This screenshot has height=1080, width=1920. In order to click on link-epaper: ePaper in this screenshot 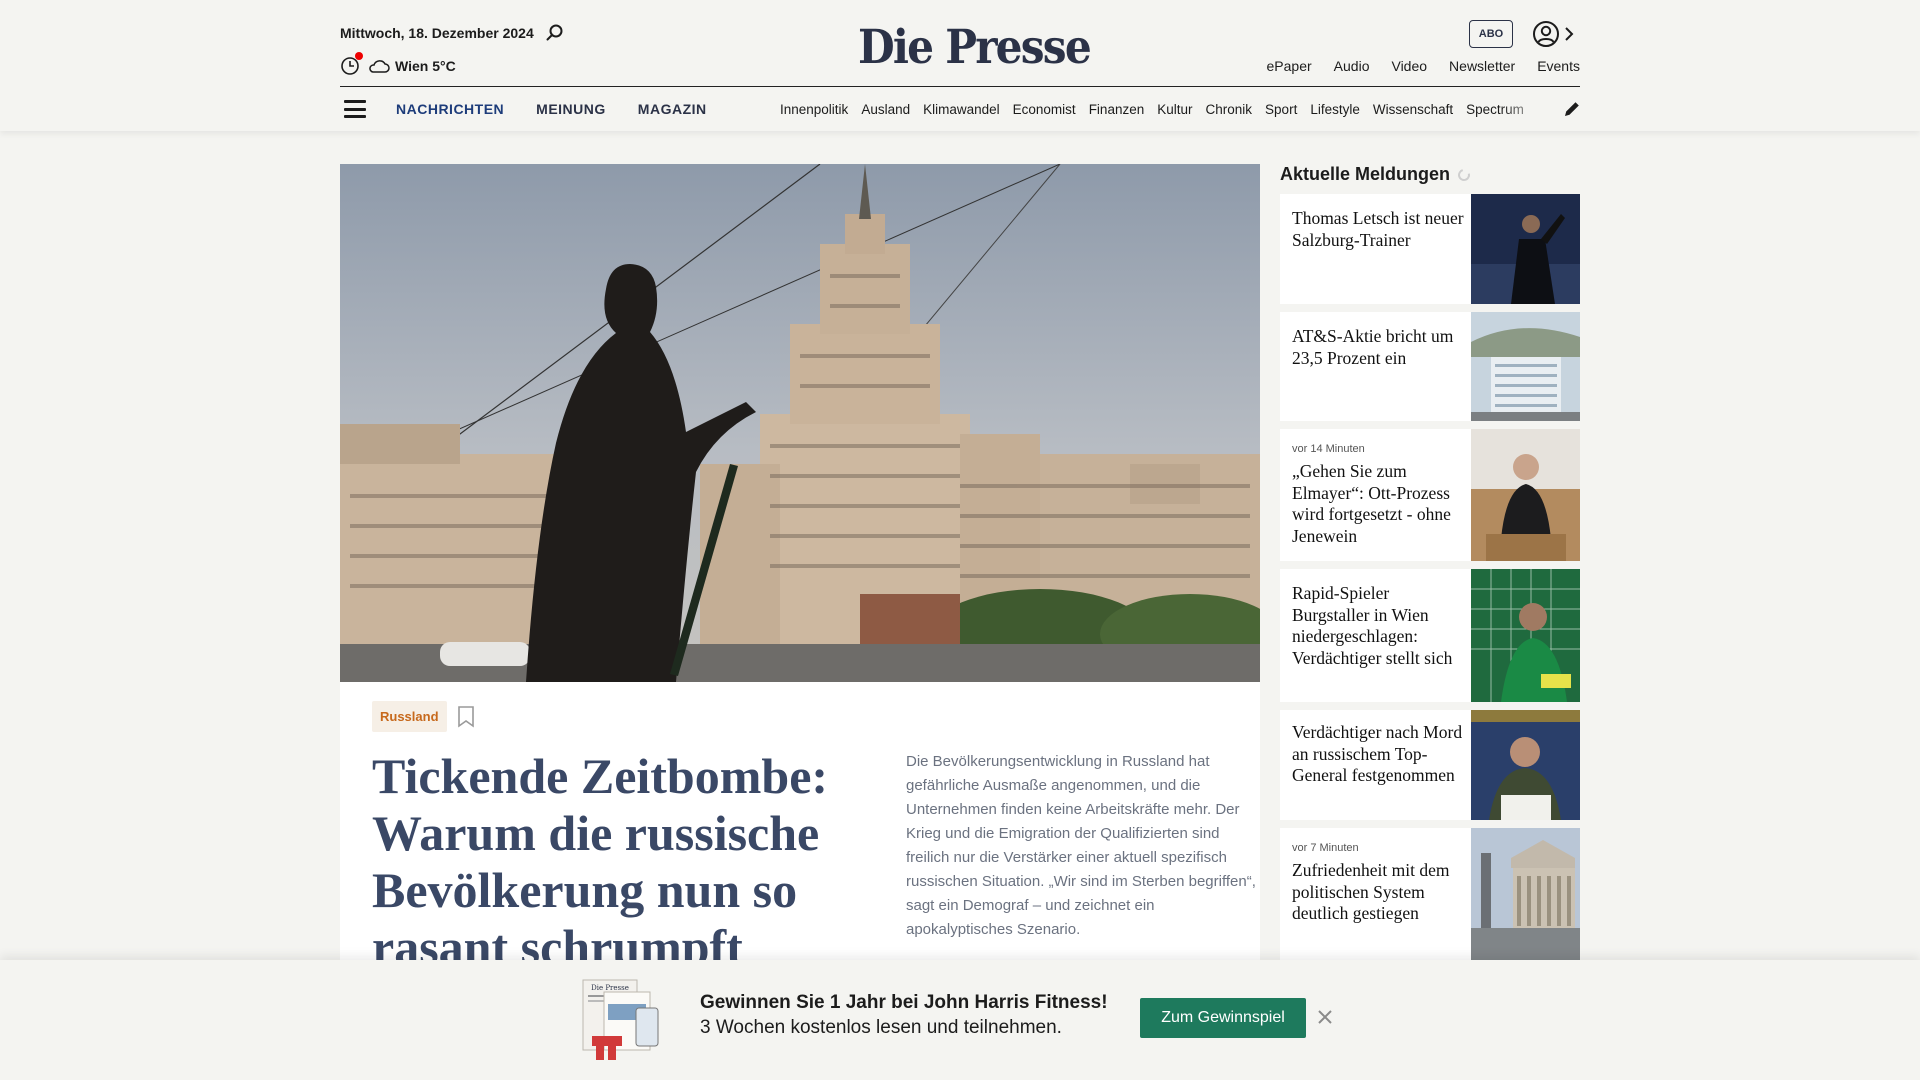, I will do `click(1289, 66)`.